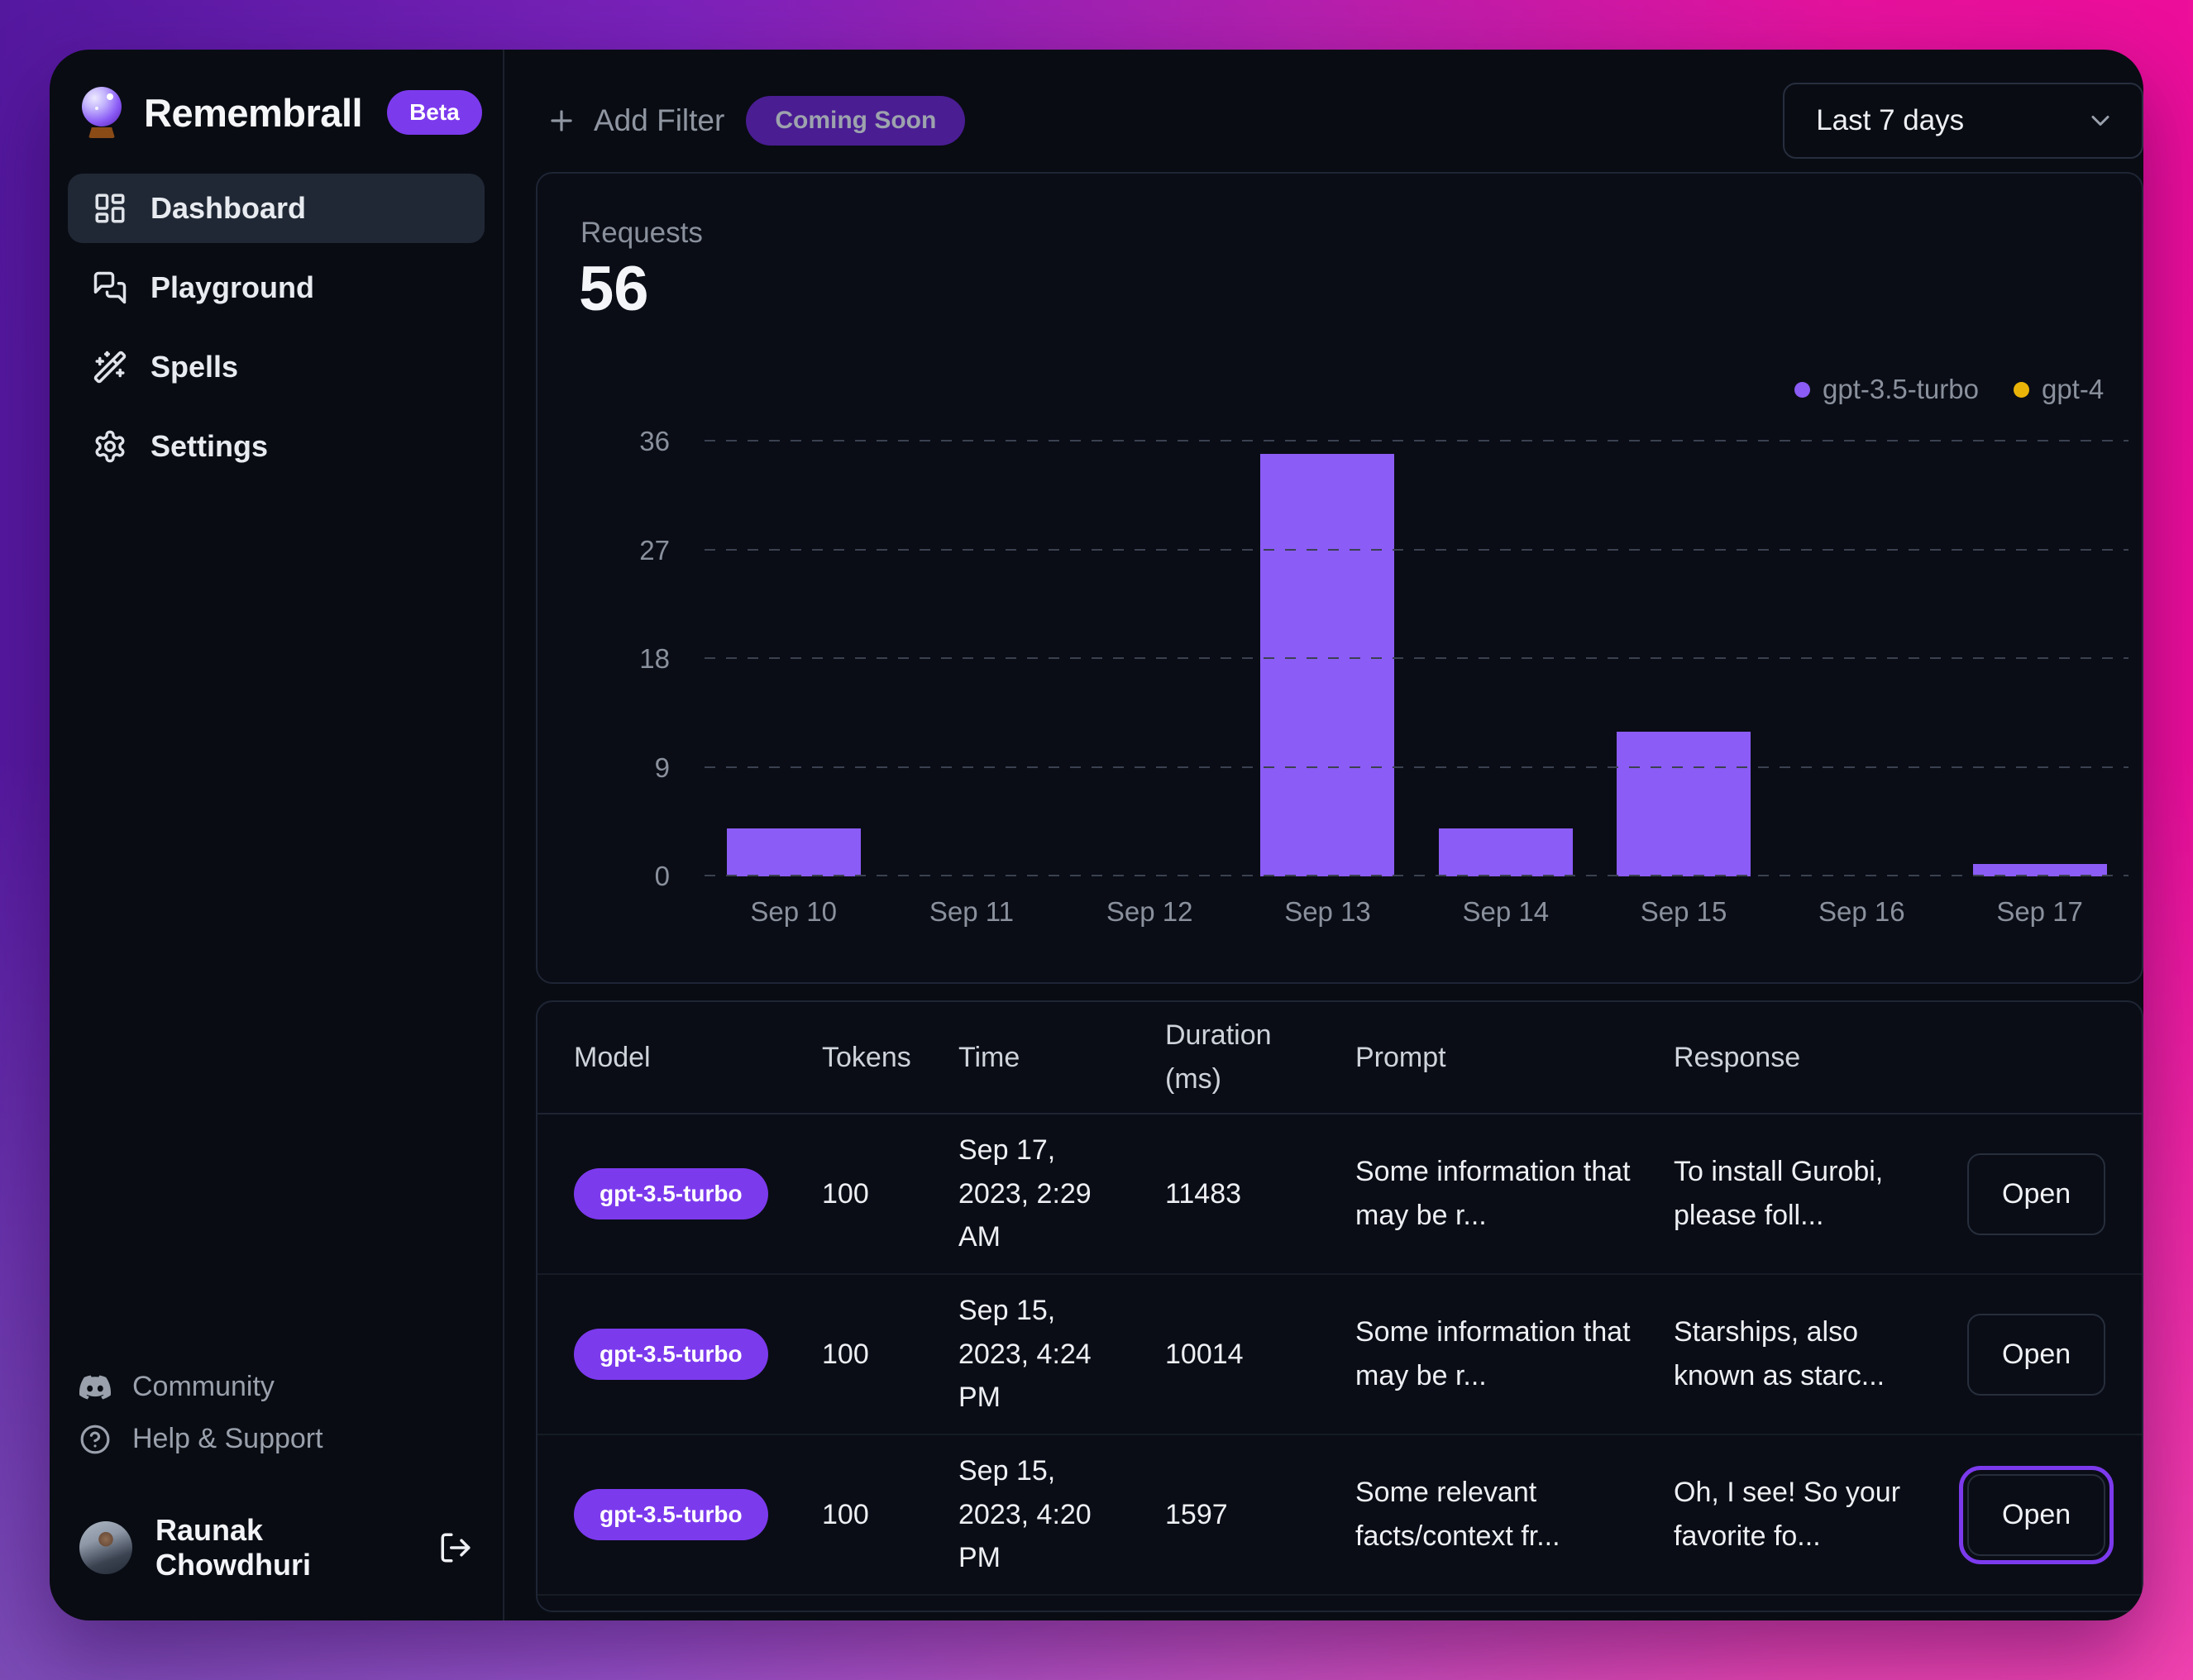  What do you see at coordinates (866, 1057) in the screenshot?
I see `column-header-tokens: Tokens` at bounding box center [866, 1057].